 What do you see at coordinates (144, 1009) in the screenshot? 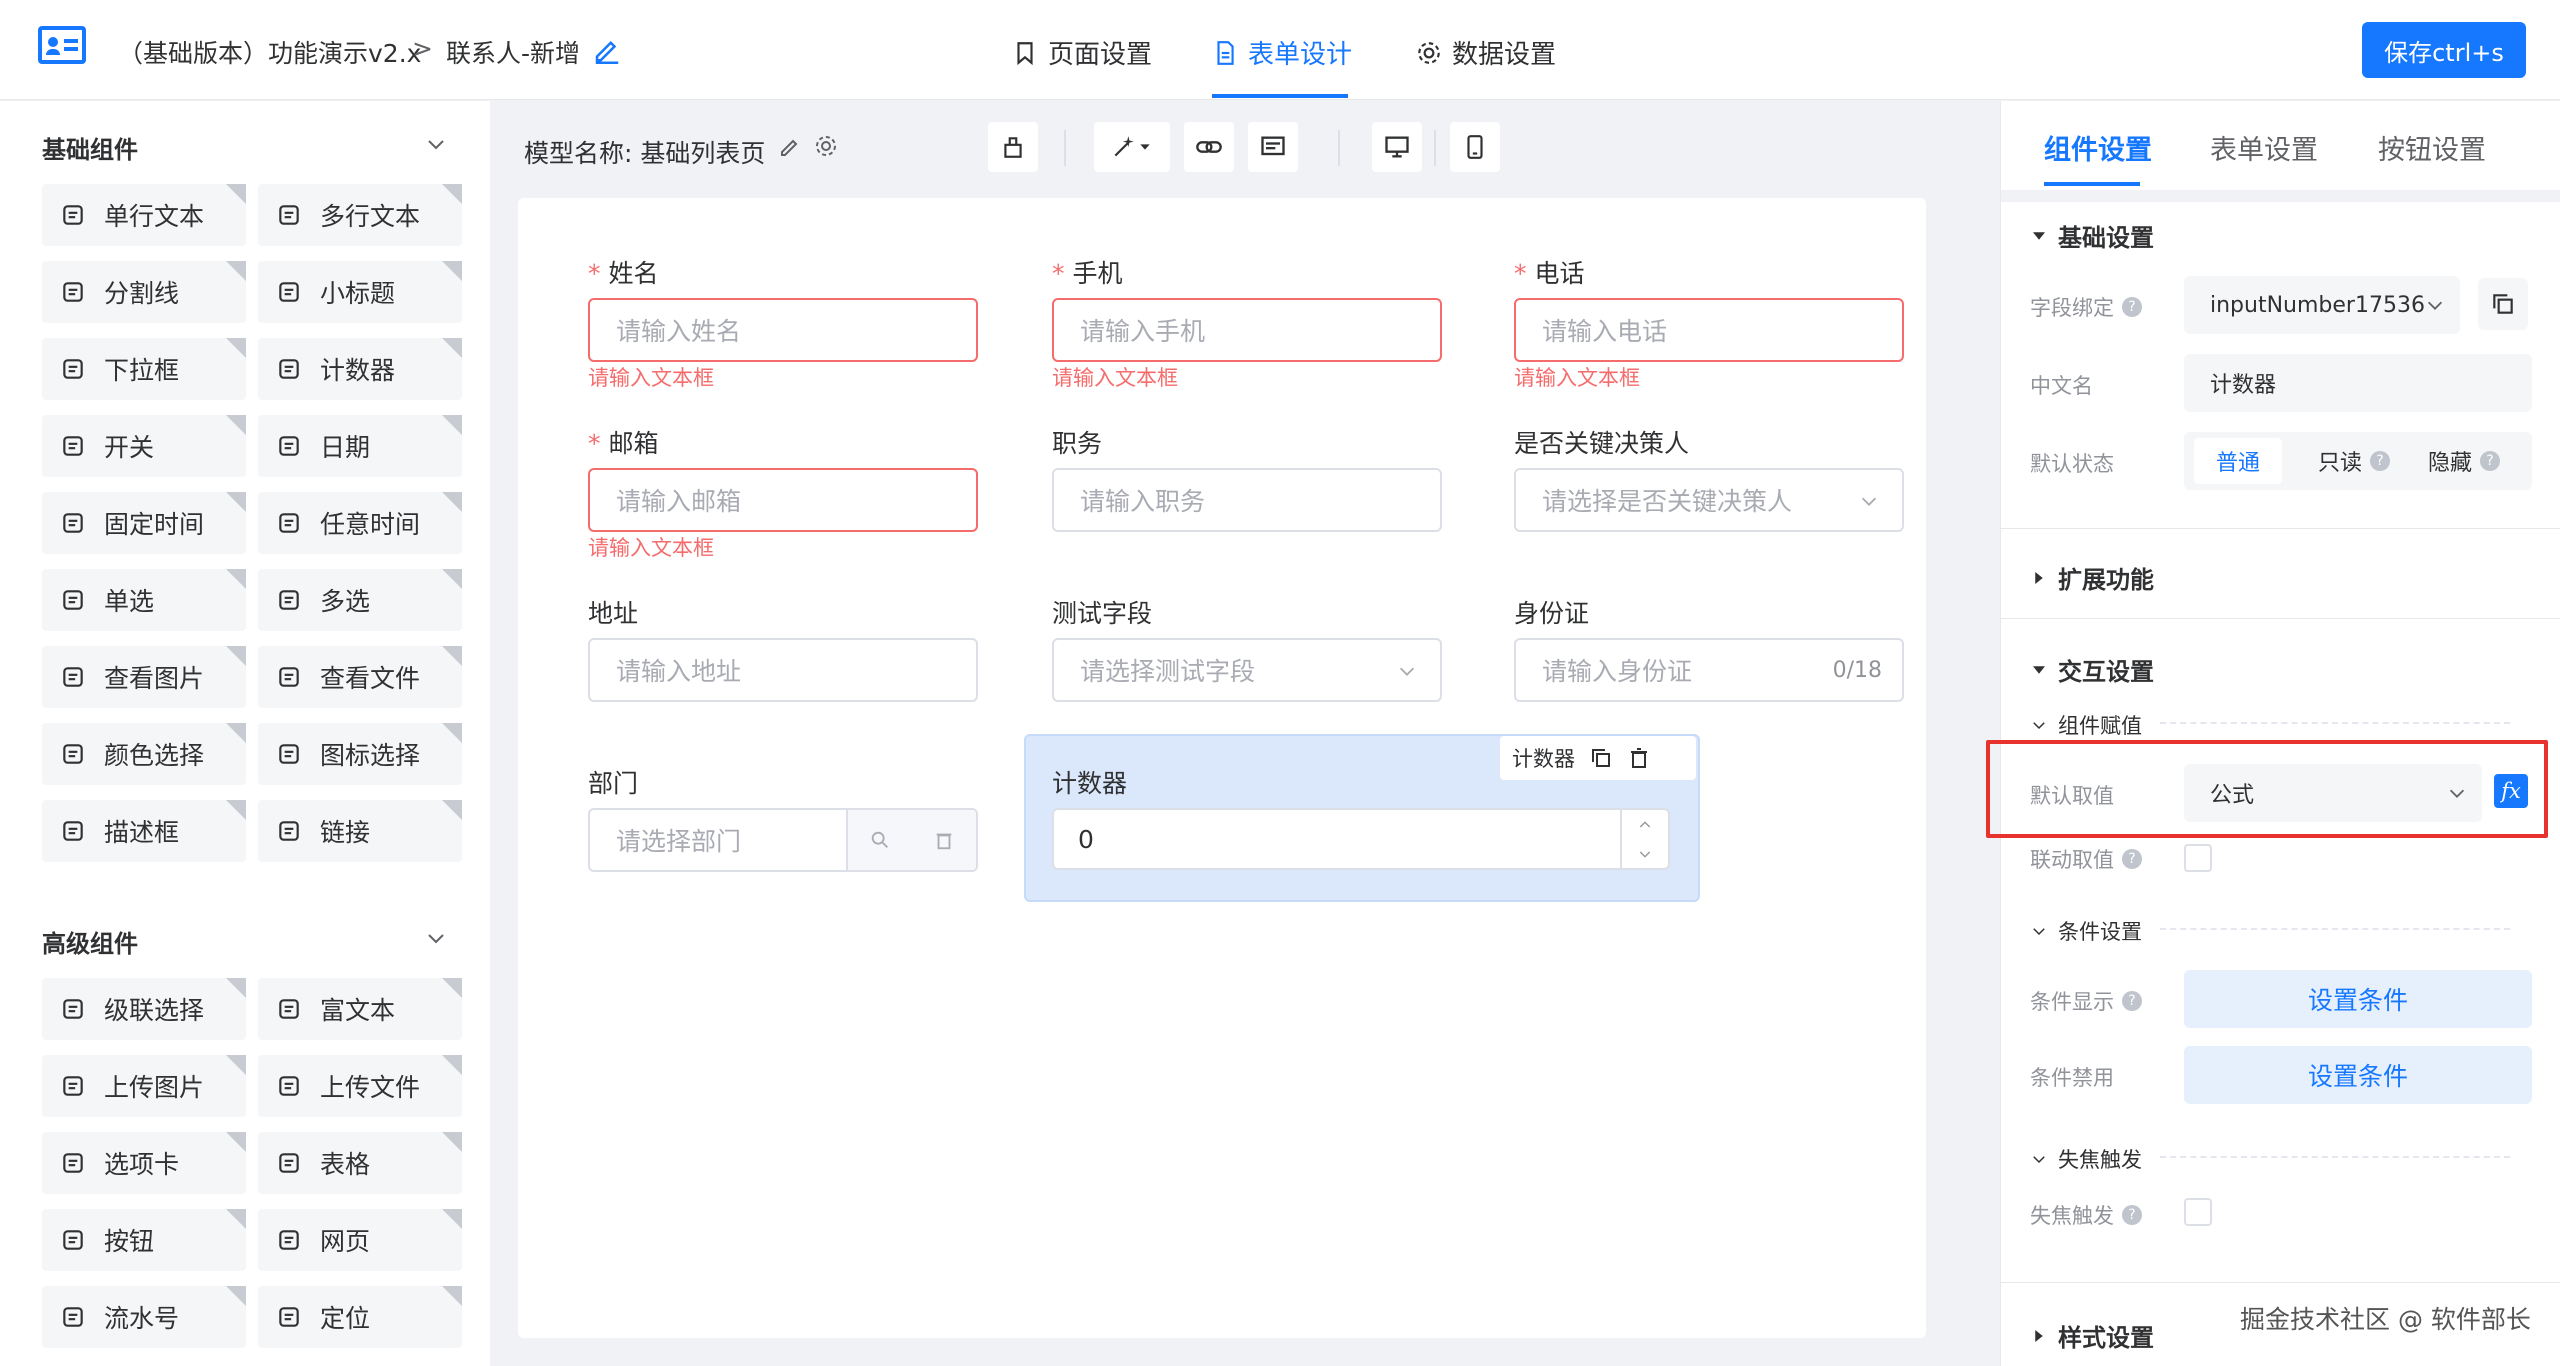
I see `component-item: 级联选择` at bounding box center [144, 1009].